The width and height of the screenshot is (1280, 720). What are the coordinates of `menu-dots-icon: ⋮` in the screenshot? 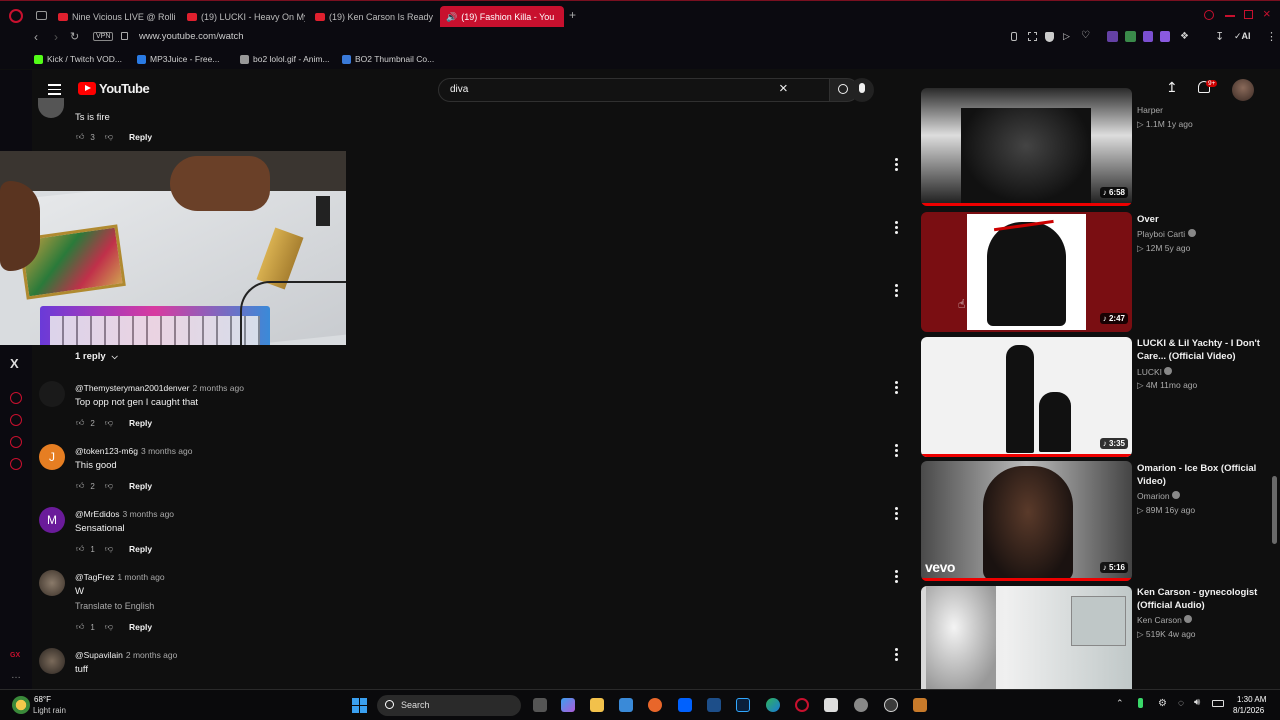 It's located at (1271, 36).